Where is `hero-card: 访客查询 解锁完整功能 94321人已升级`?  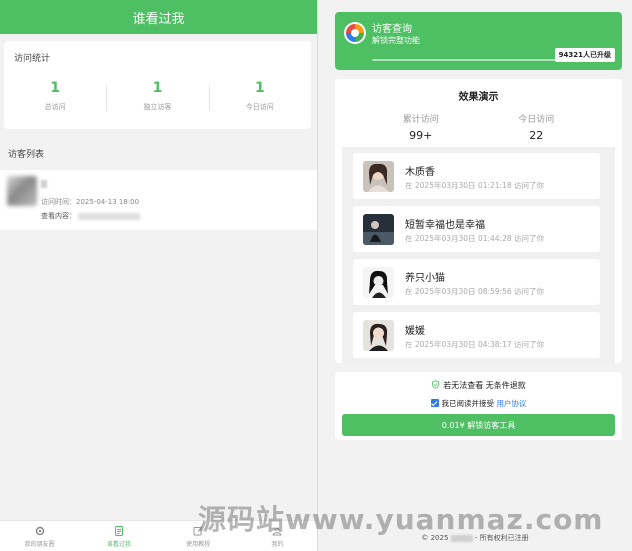 hero-card: 访客查询 解锁完整功能 94321人已升级 is located at coordinates (478, 41).